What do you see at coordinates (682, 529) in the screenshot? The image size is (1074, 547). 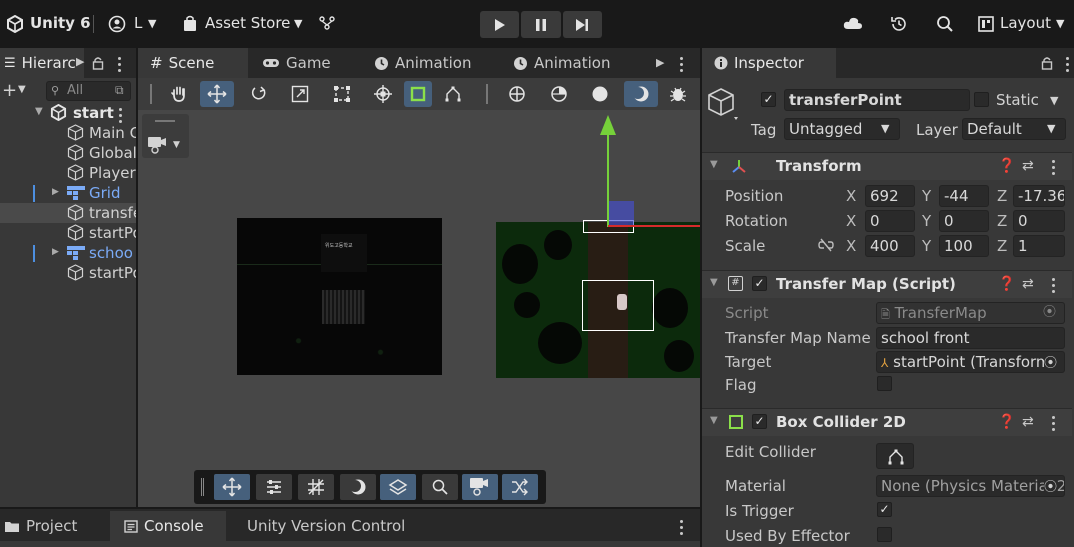 I see `bottom-menu-icon` at bounding box center [682, 529].